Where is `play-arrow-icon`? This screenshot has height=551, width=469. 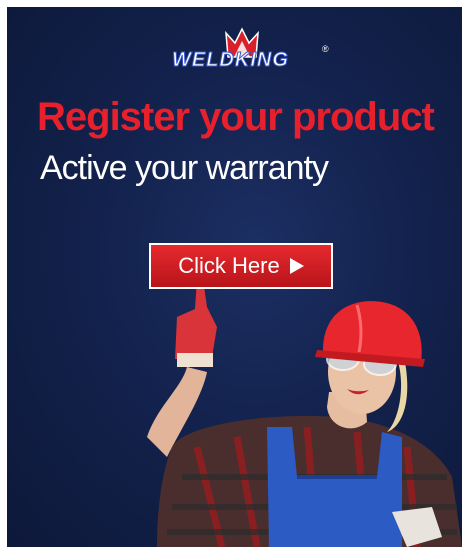
play-arrow-icon is located at coordinates (296, 266).